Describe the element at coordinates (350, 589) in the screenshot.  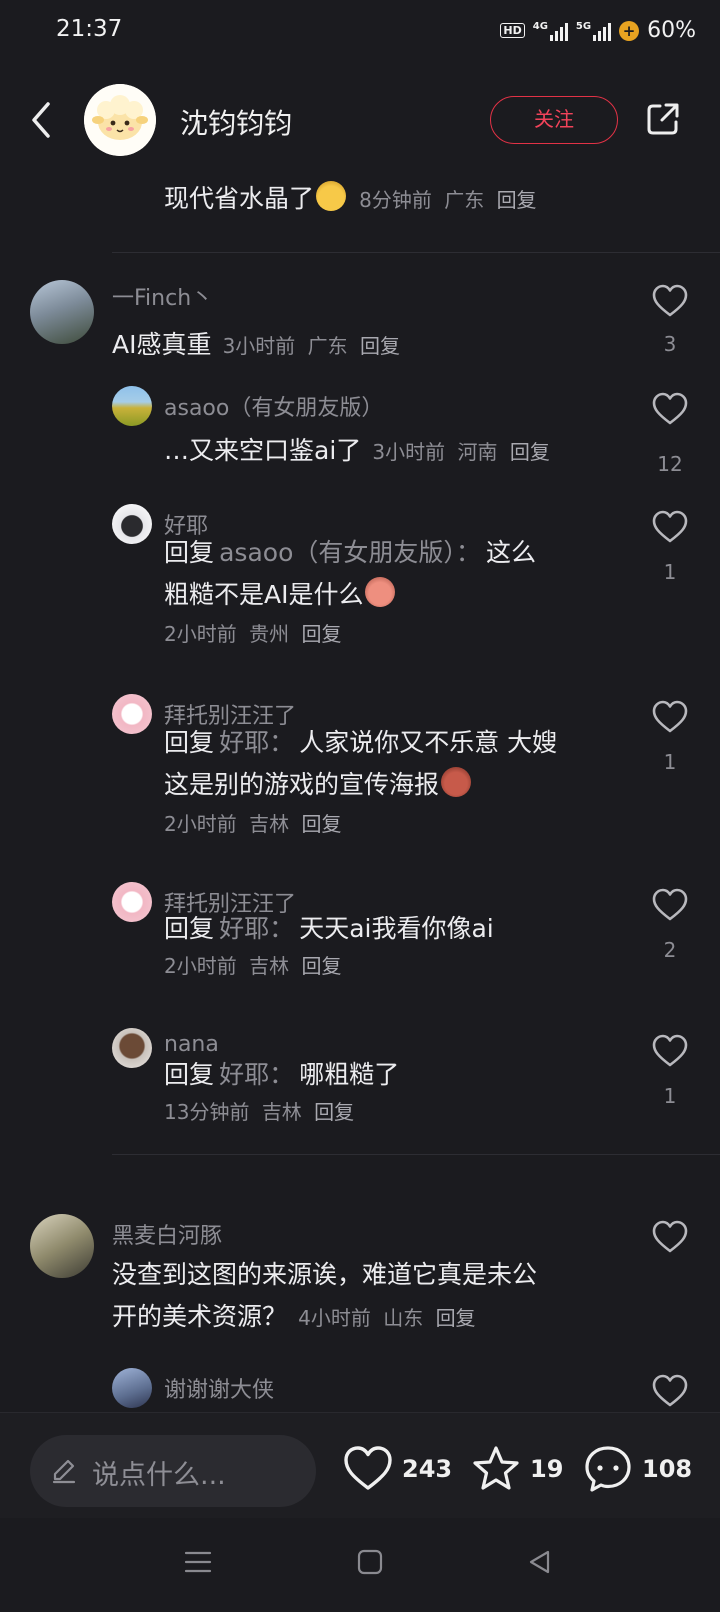
I see `reply-body: 回复 asaoo（有女朋友版）： 这么 粗糙不是AI是什么 2小时前 贵州 回复` at that location.